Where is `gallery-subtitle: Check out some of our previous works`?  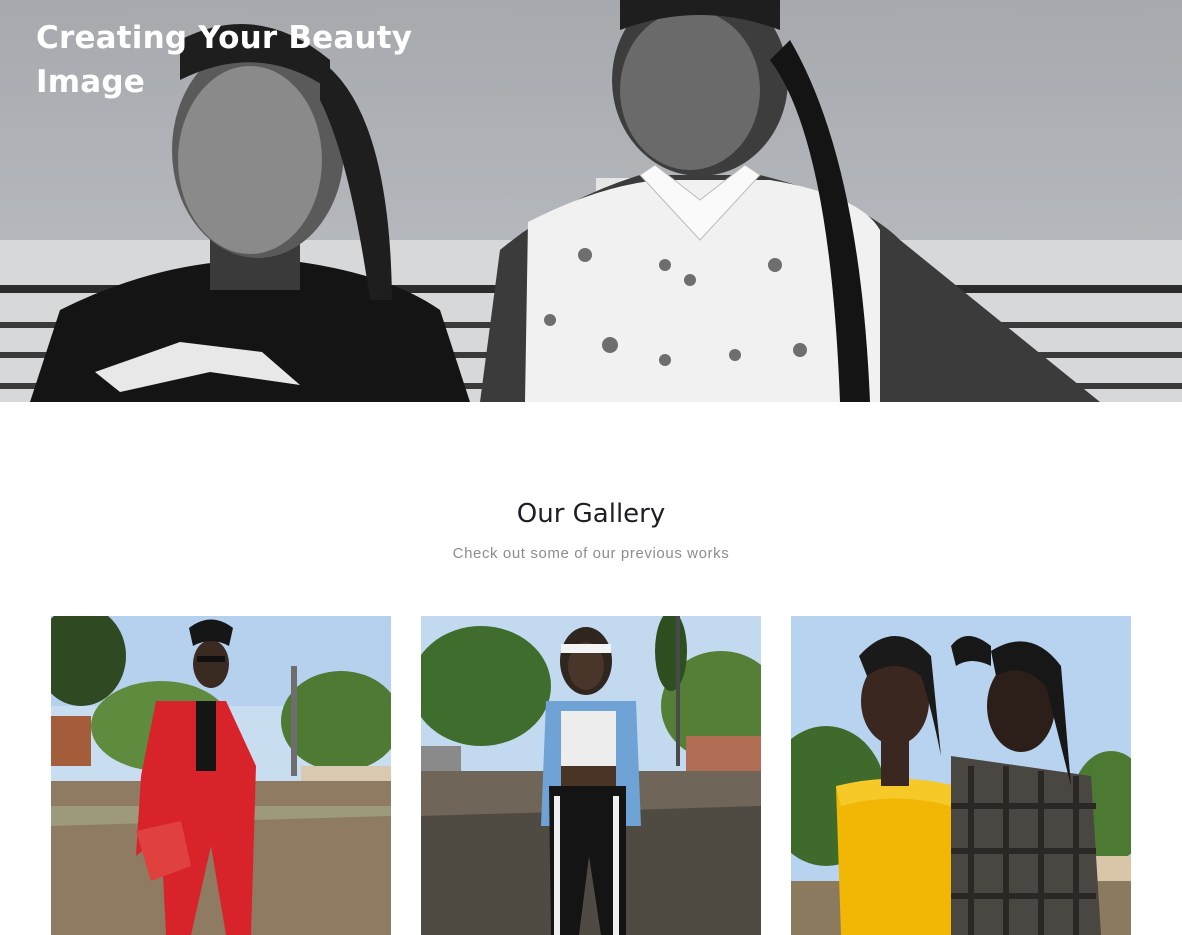
gallery-subtitle: Check out some of our previous works is located at coordinates (591, 553).